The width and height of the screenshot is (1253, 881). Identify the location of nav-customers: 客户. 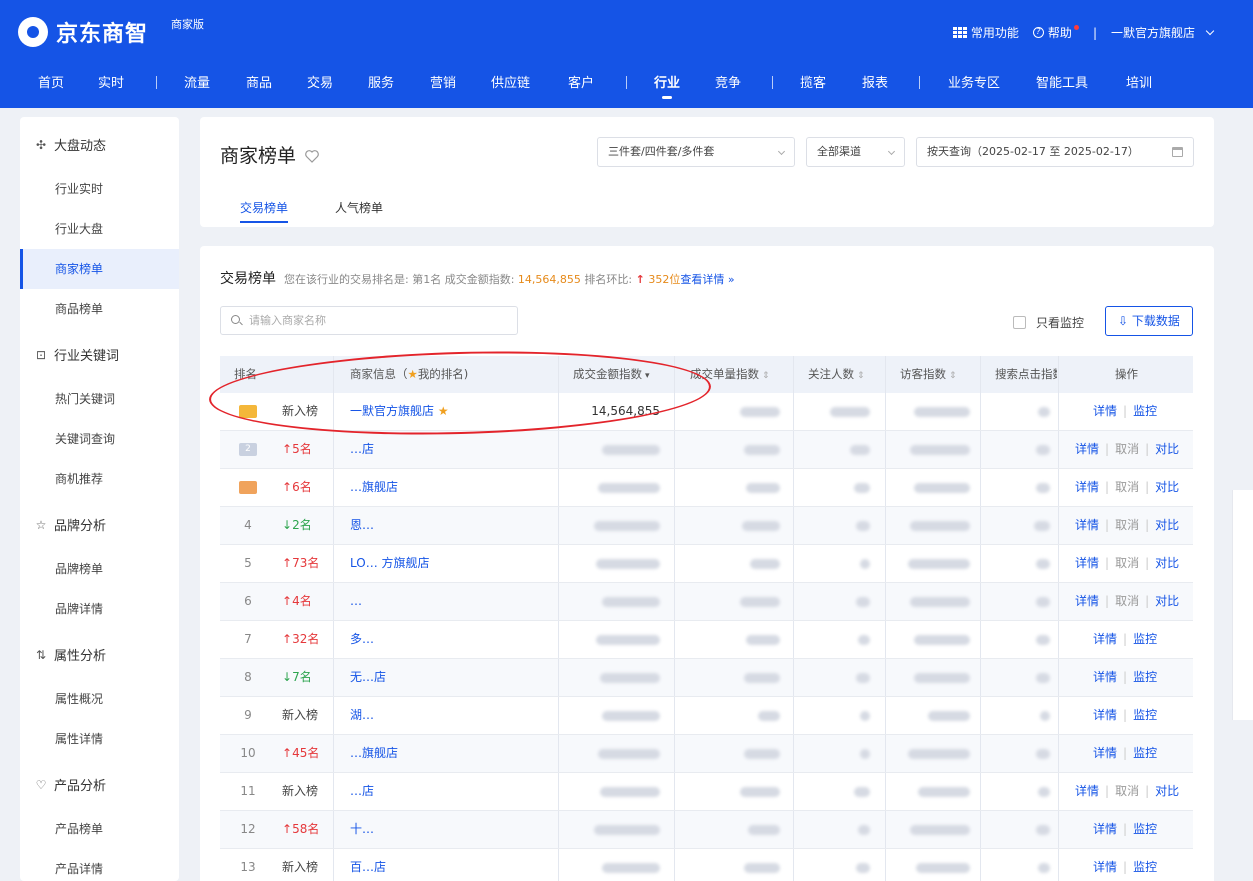
(581, 81).